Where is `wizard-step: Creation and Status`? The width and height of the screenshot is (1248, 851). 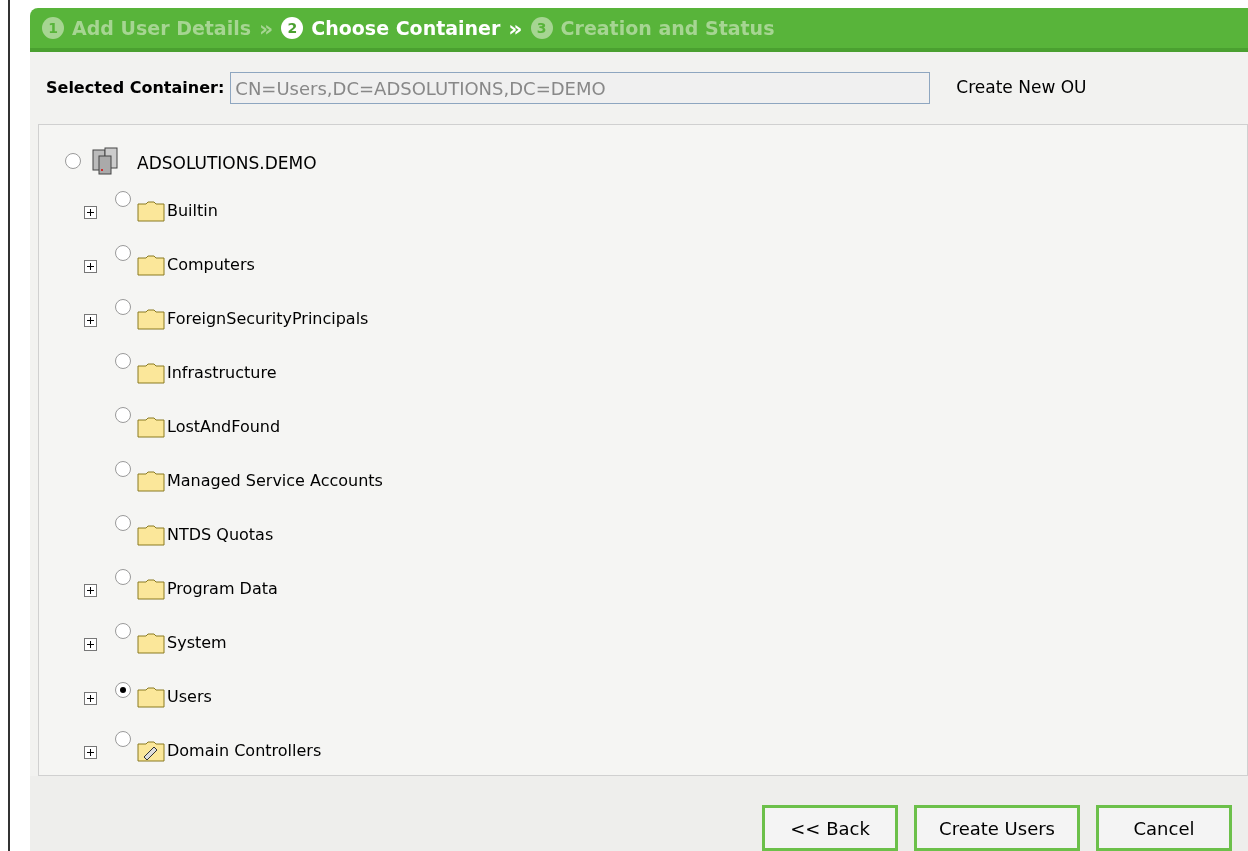 wizard-step: Creation and Status is located at coordinates (667, 28).